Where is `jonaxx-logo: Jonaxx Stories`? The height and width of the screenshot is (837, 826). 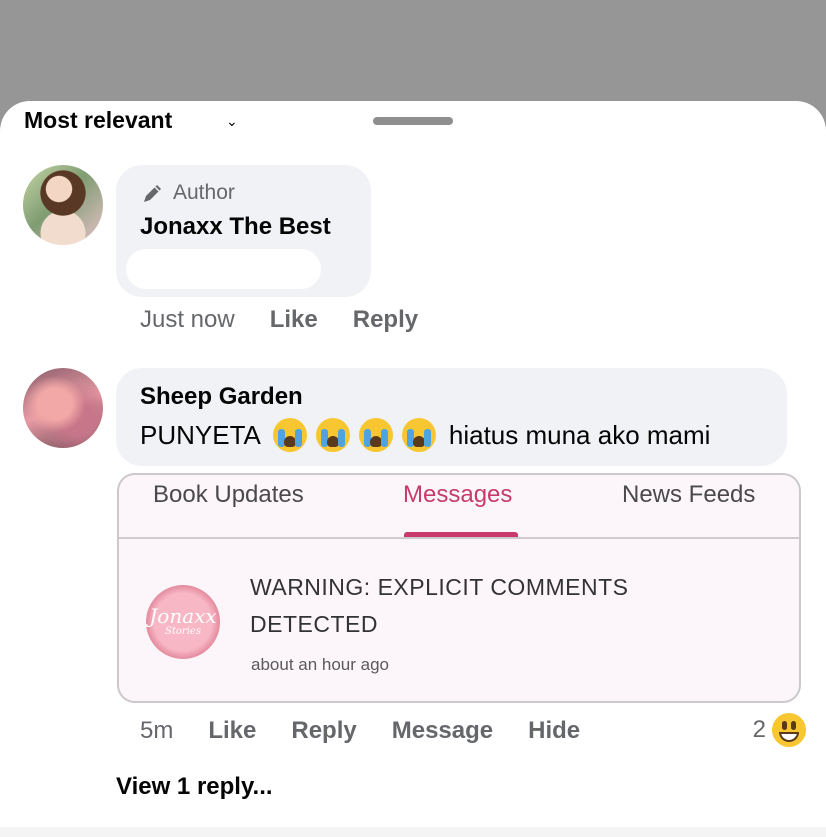 jonaxx-logo: Jonaxx Stories is located at coordinates (183, 622).